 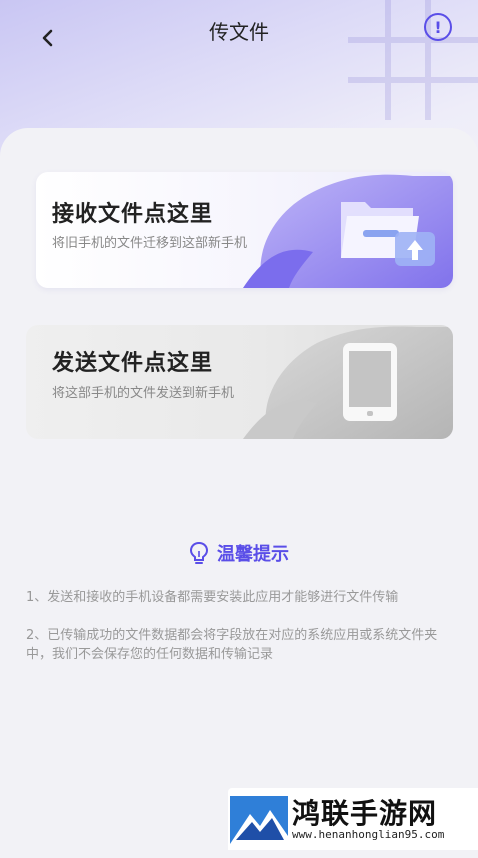 What do you see at coordinates (239, 382) in the screenshot?
I see `send-file-card: 发送文件点这里 将这部手机的文件发送到新手机` at bounding box center [239, 382].